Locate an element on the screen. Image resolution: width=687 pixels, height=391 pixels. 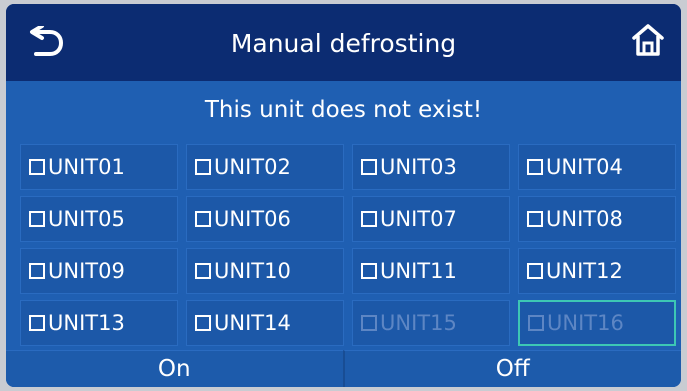
unit-label: UNIT04 is located at coordinates (584, 167).